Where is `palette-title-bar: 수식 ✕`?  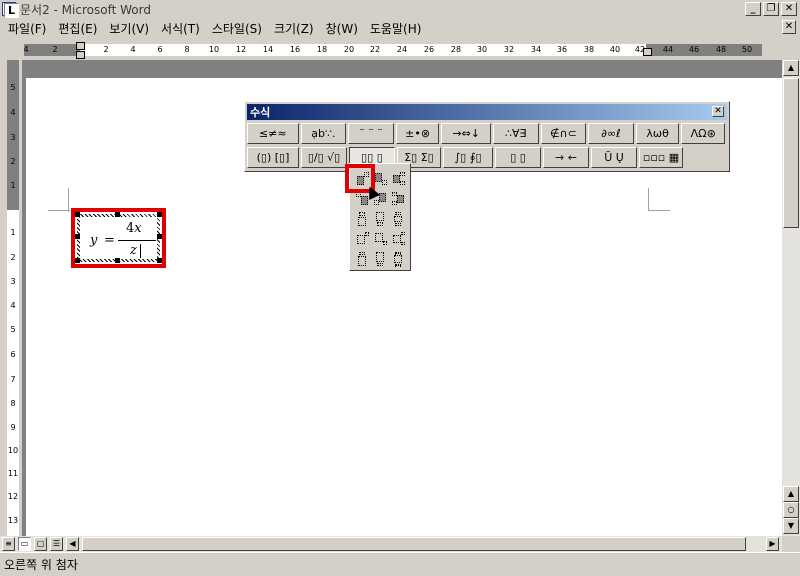 palette-title-bar: 수식 ✕ is located at coordinates (487, 112).